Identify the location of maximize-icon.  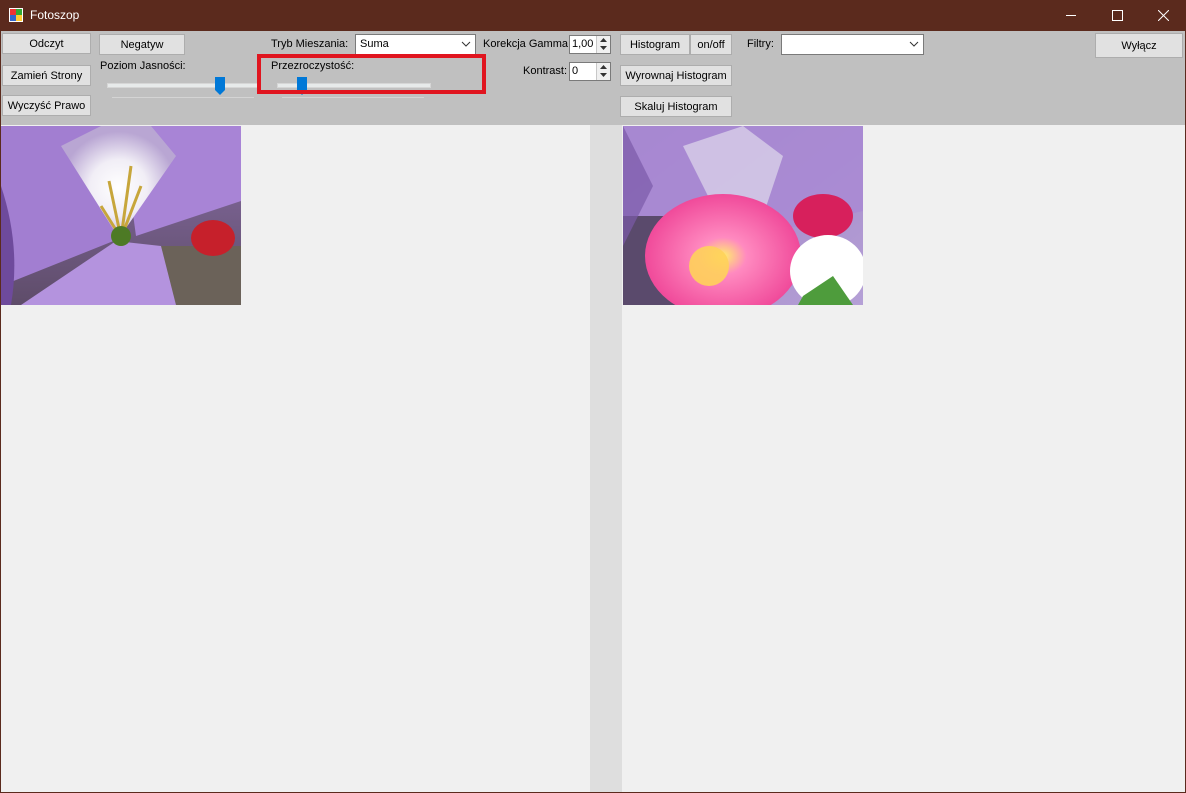
(1117, 15).